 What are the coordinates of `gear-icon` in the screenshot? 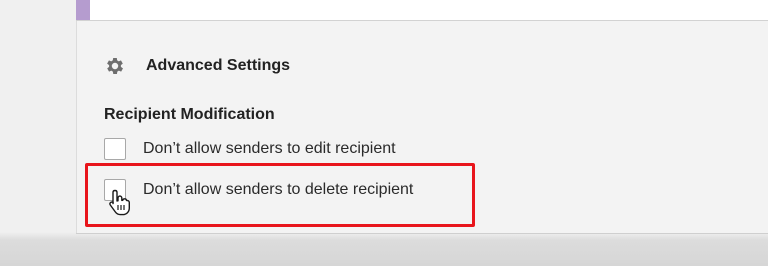 It's located at (115, 66).